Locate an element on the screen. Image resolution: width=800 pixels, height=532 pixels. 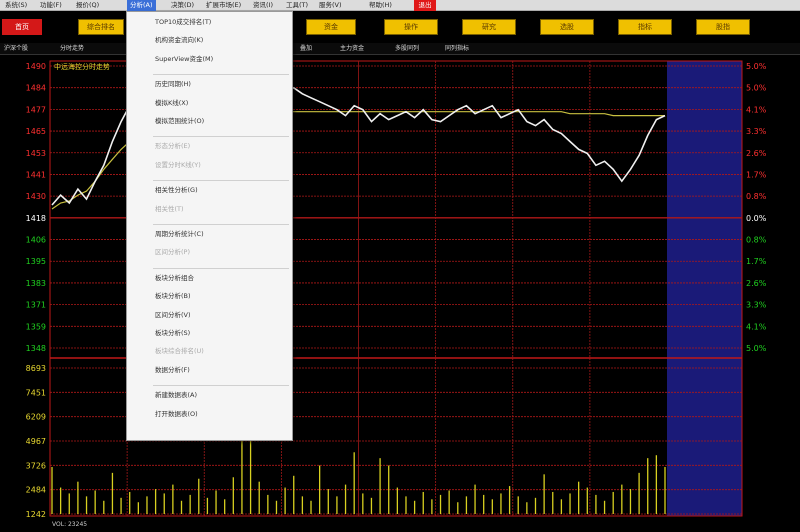
price-tick-label: 1484 is located at coordinates (36, 88).